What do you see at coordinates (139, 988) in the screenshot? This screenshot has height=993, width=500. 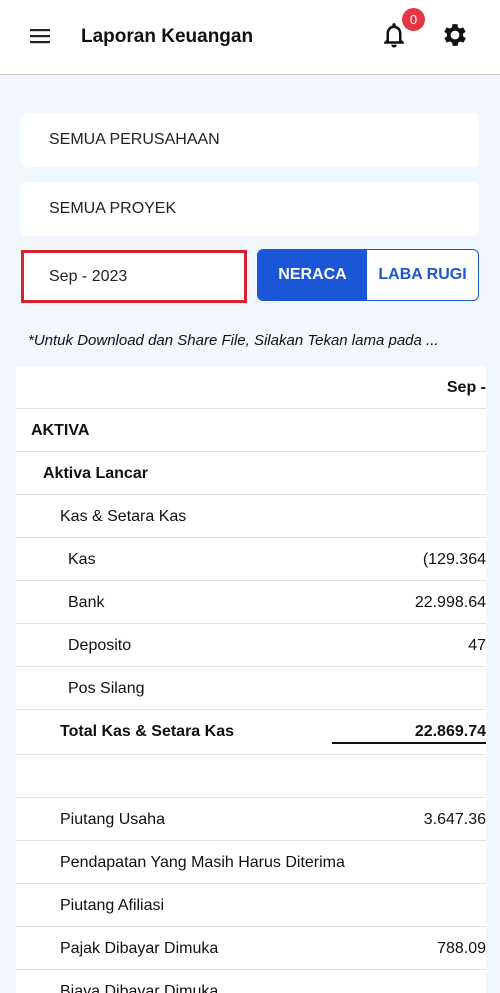 I see `row-label: Biaya Dibayar Dimuka` at bounding box center [139, 988].